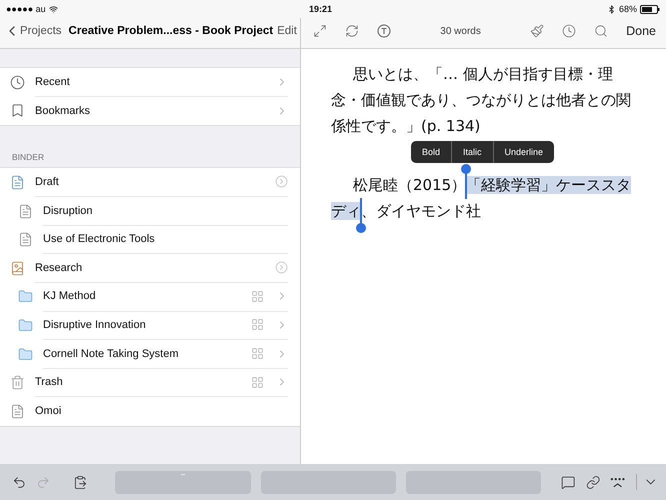  I want to click on item-label: Bookmarks, so click(63, 110).